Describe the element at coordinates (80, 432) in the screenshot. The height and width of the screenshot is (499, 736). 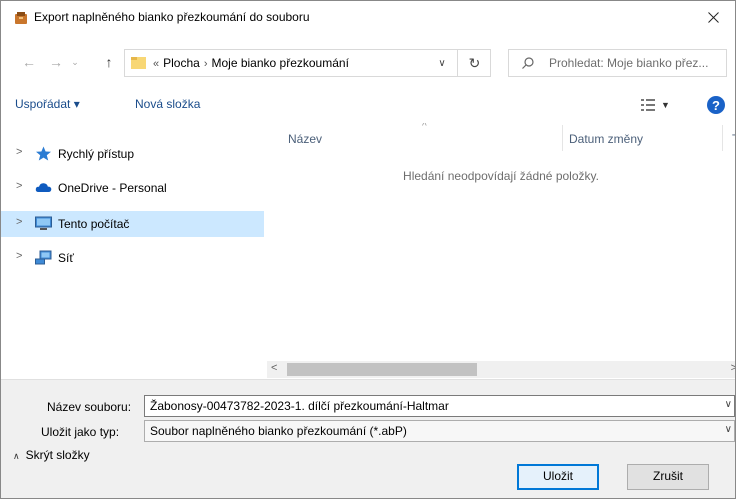
I see `filetype-label: Uložit jako typ:` at that location.